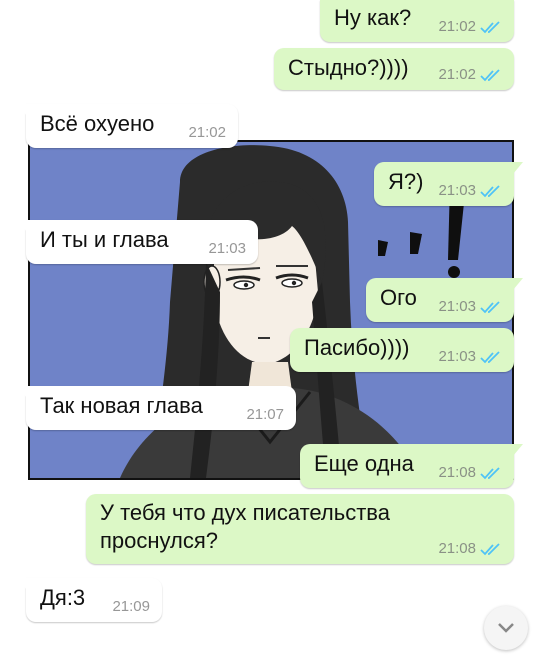  Describe the element at coordinates (417, 21) in the screenshot. I see `message-bubble-outgoing: Ну как? 21:02` at that location.